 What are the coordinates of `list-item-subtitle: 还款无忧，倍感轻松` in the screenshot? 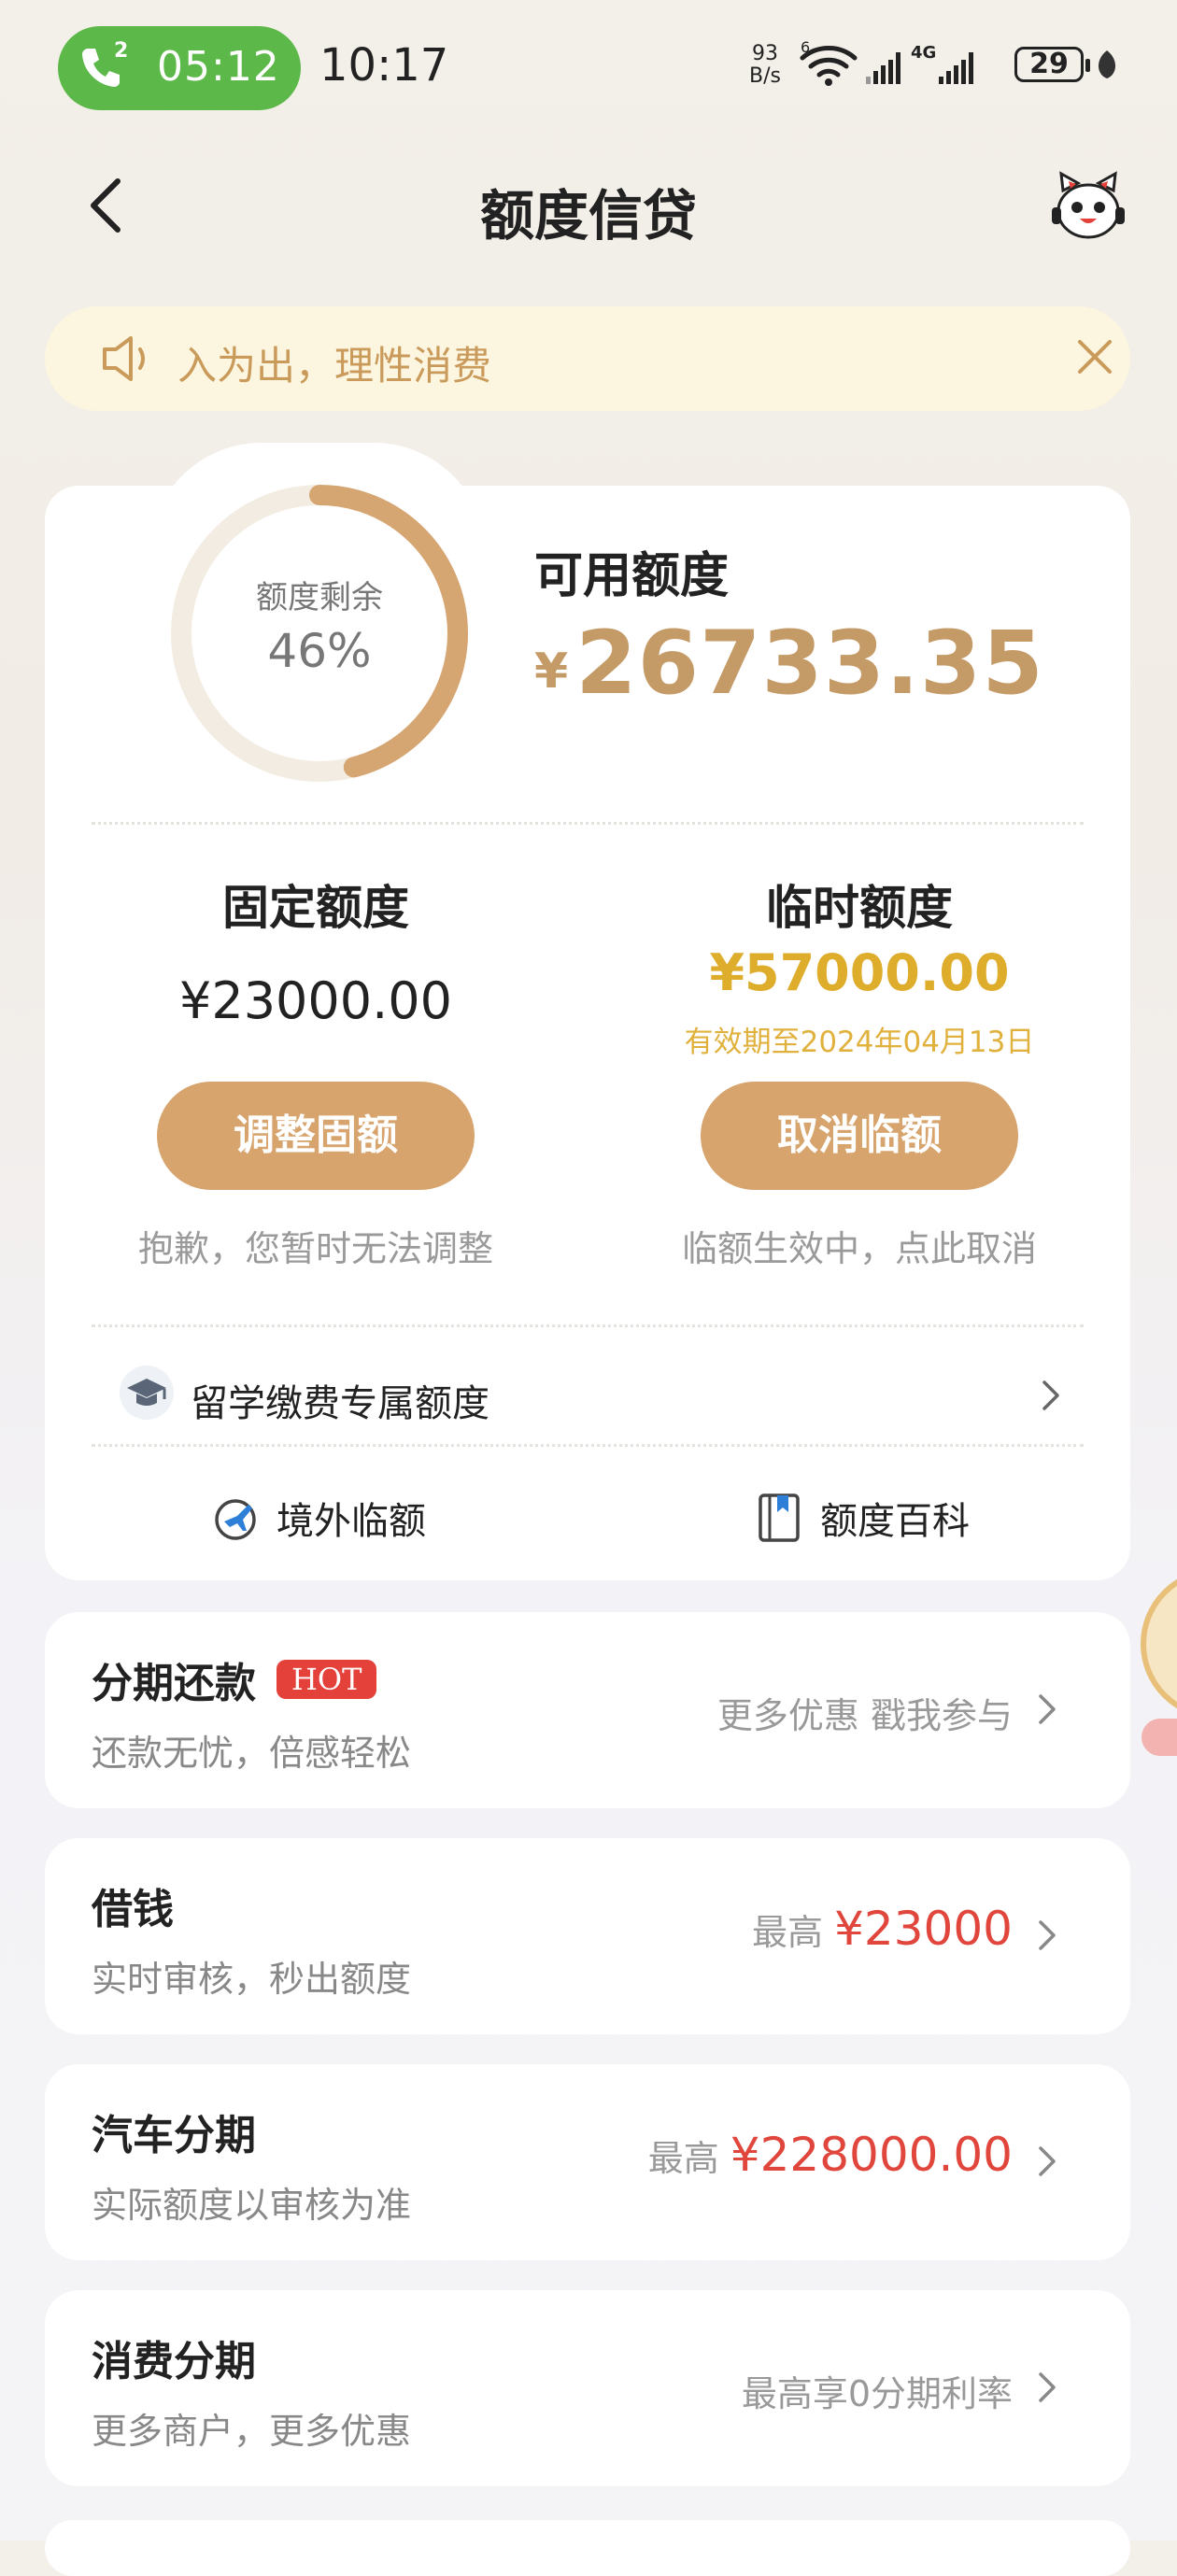 It's located at (252, 1753).